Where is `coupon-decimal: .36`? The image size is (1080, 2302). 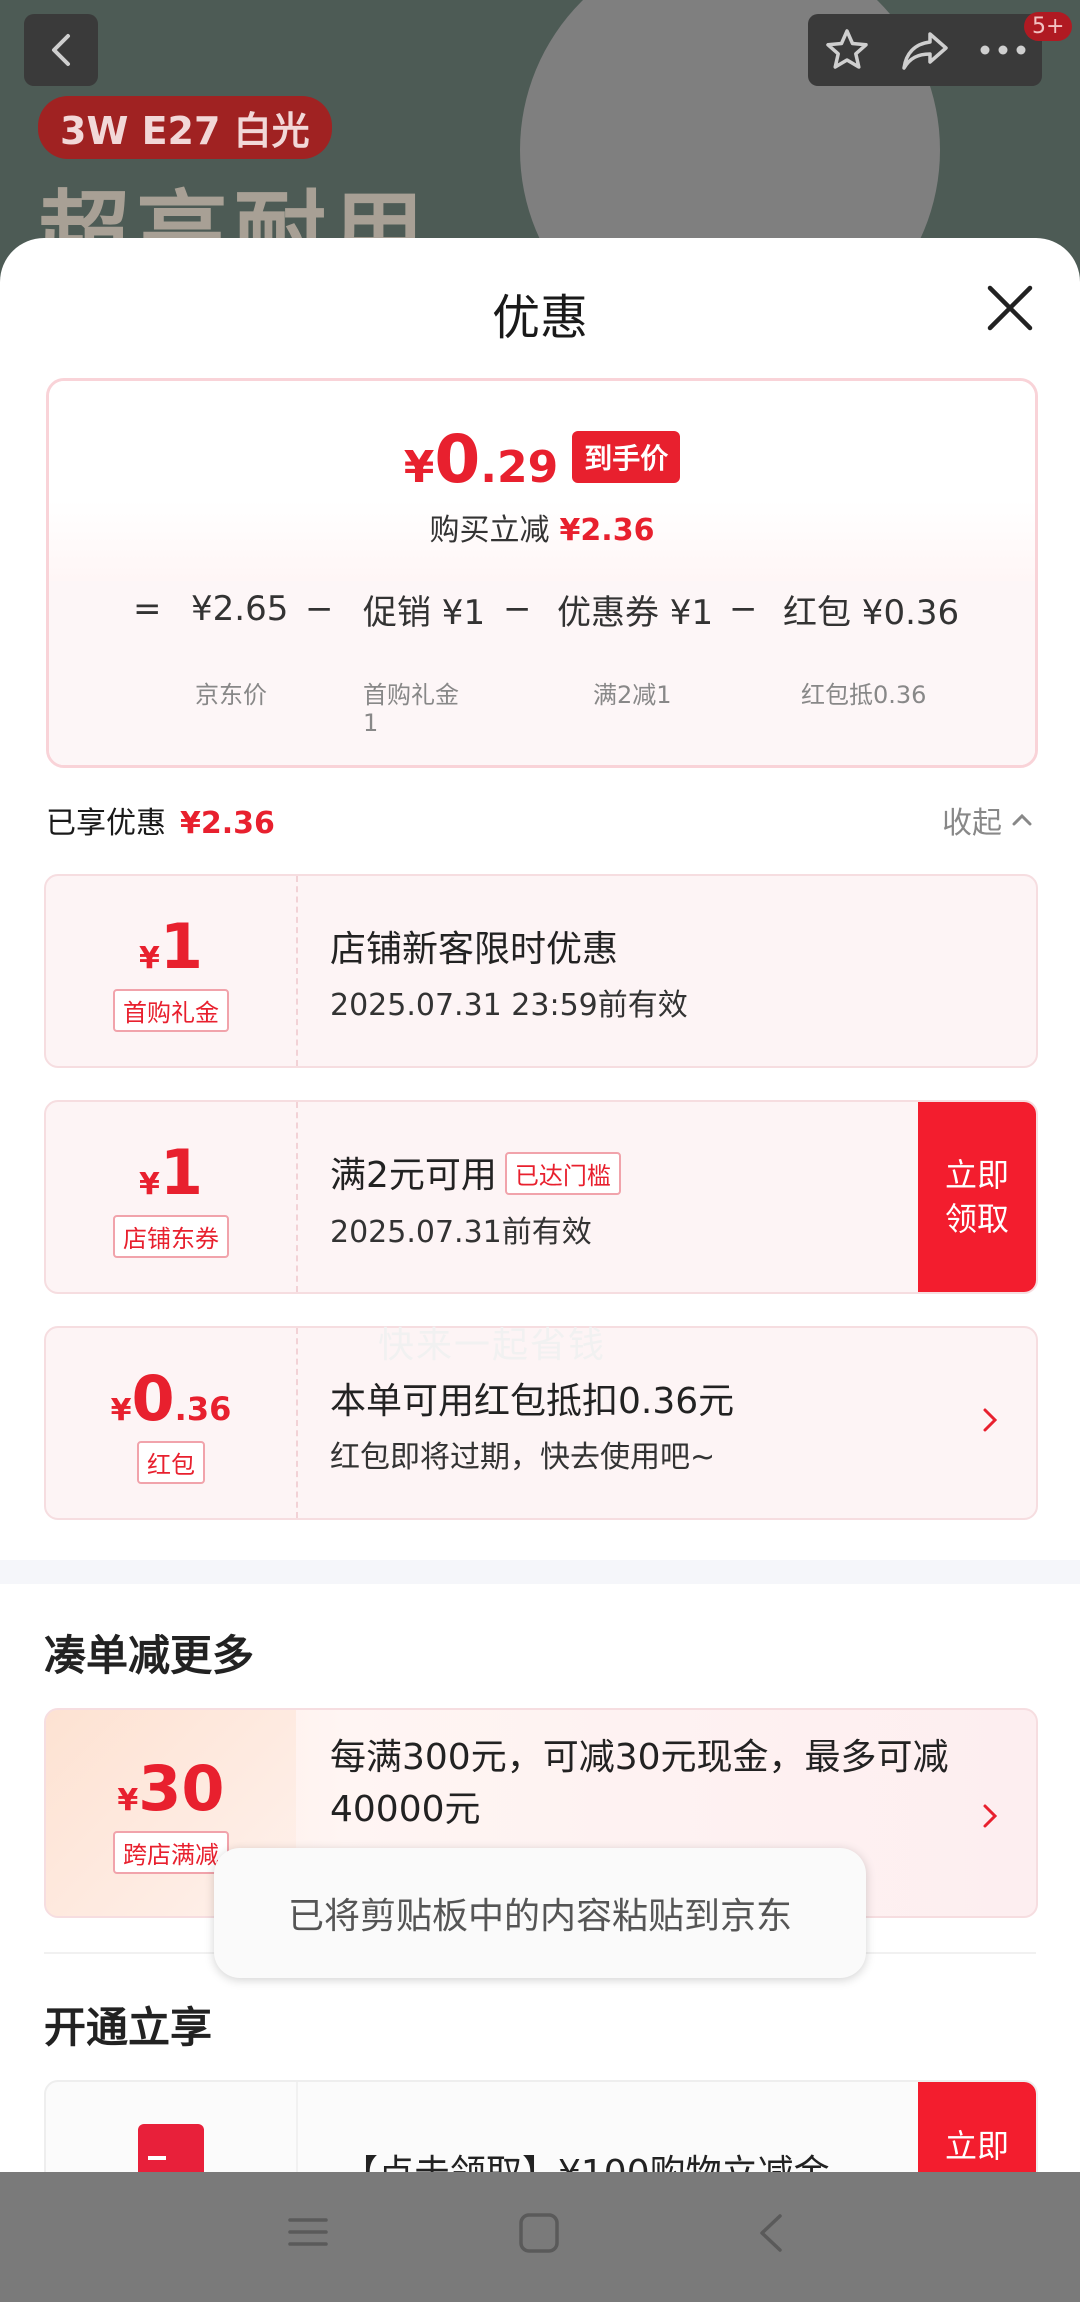
coupon-decimal: .36 is located at coordinates (203, 1409).